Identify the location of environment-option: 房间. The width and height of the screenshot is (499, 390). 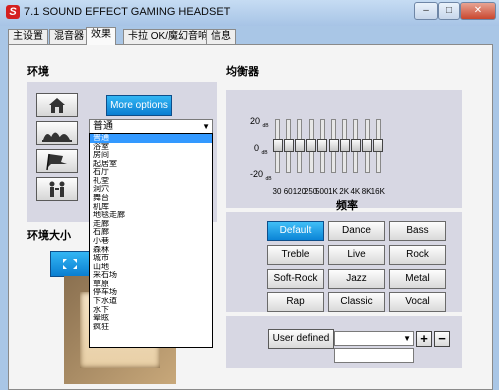
(151, 155).